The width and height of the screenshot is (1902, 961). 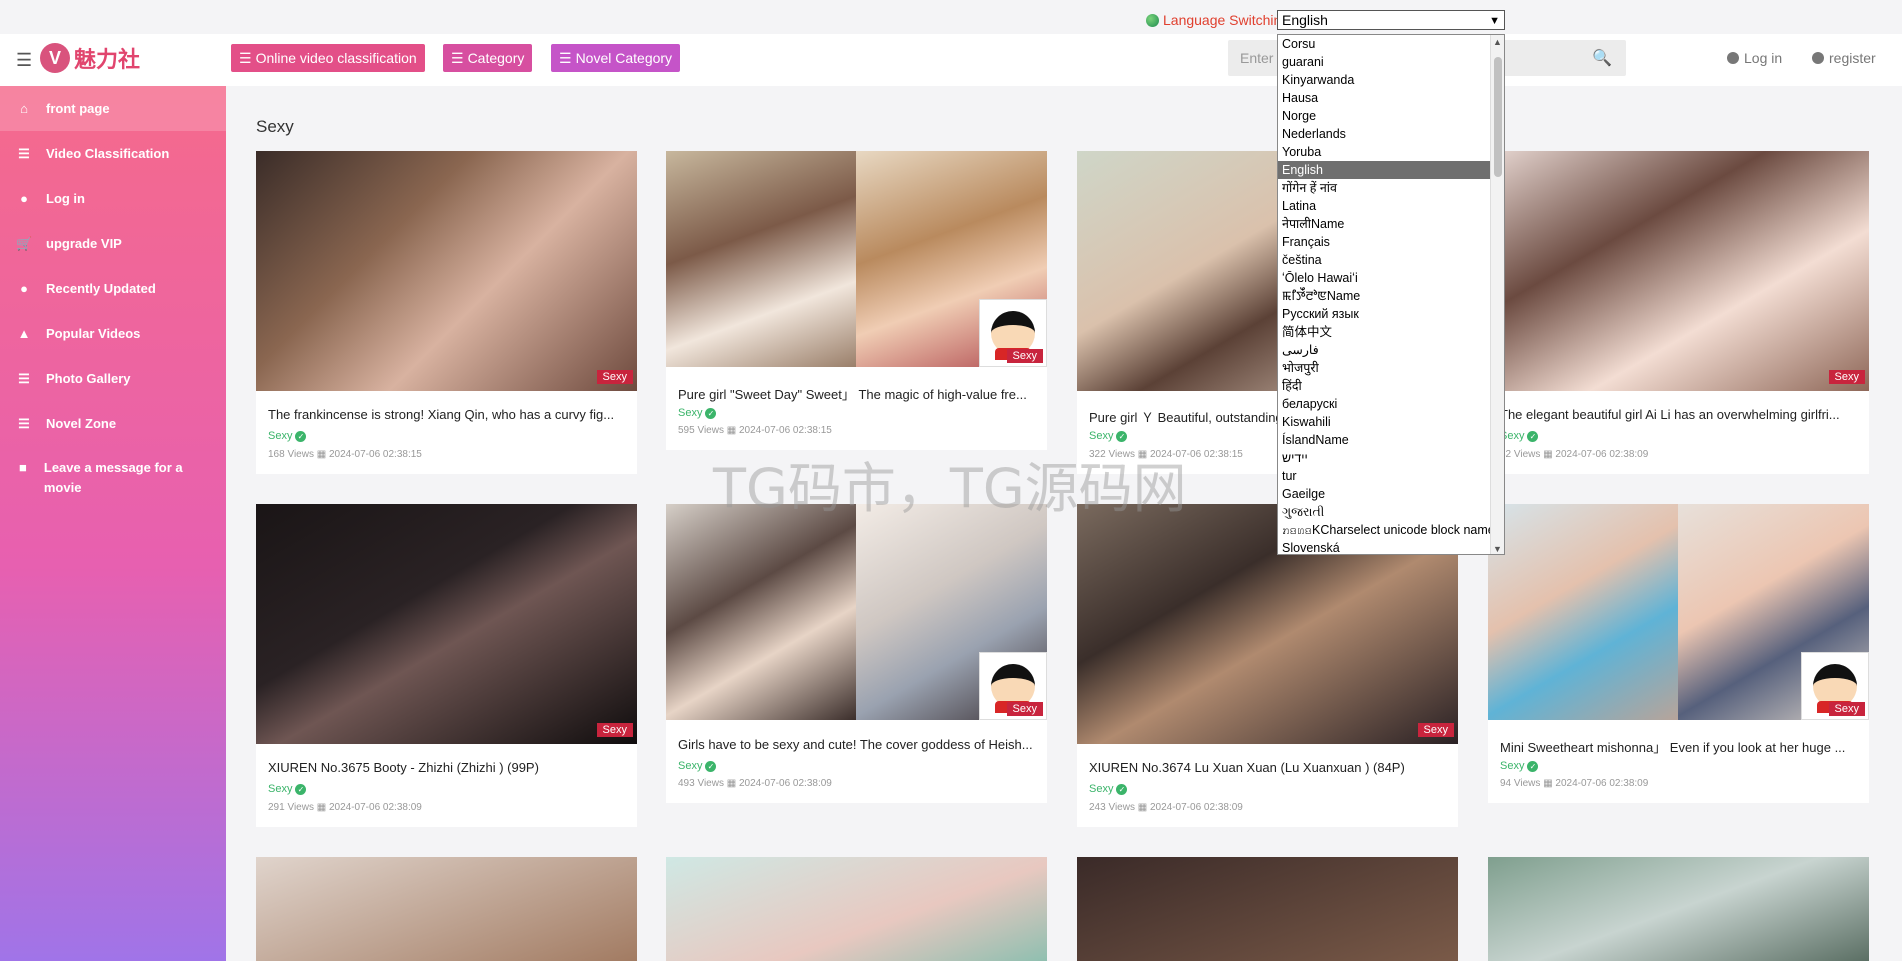 I want to click on language-option: Kinyarwanda, so click(x=1384, y=80).